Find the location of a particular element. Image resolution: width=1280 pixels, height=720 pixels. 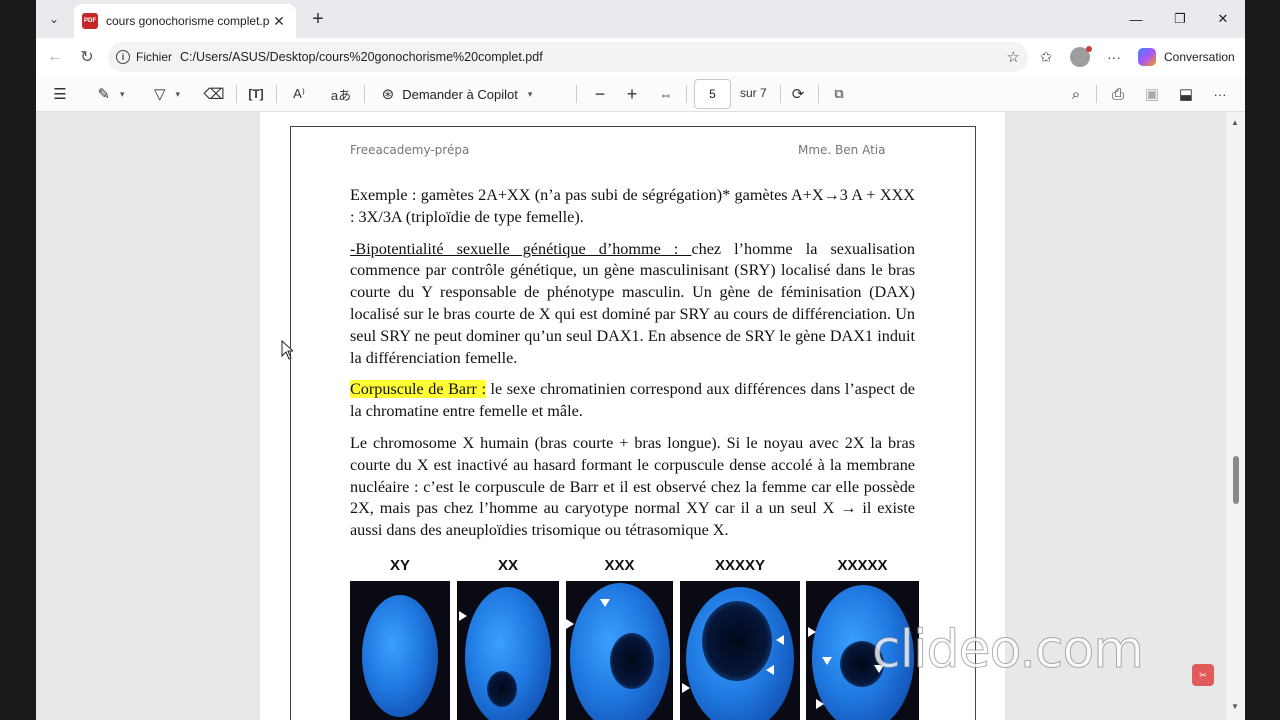

page-number-input: 5 is located at coordinates (712, 94).